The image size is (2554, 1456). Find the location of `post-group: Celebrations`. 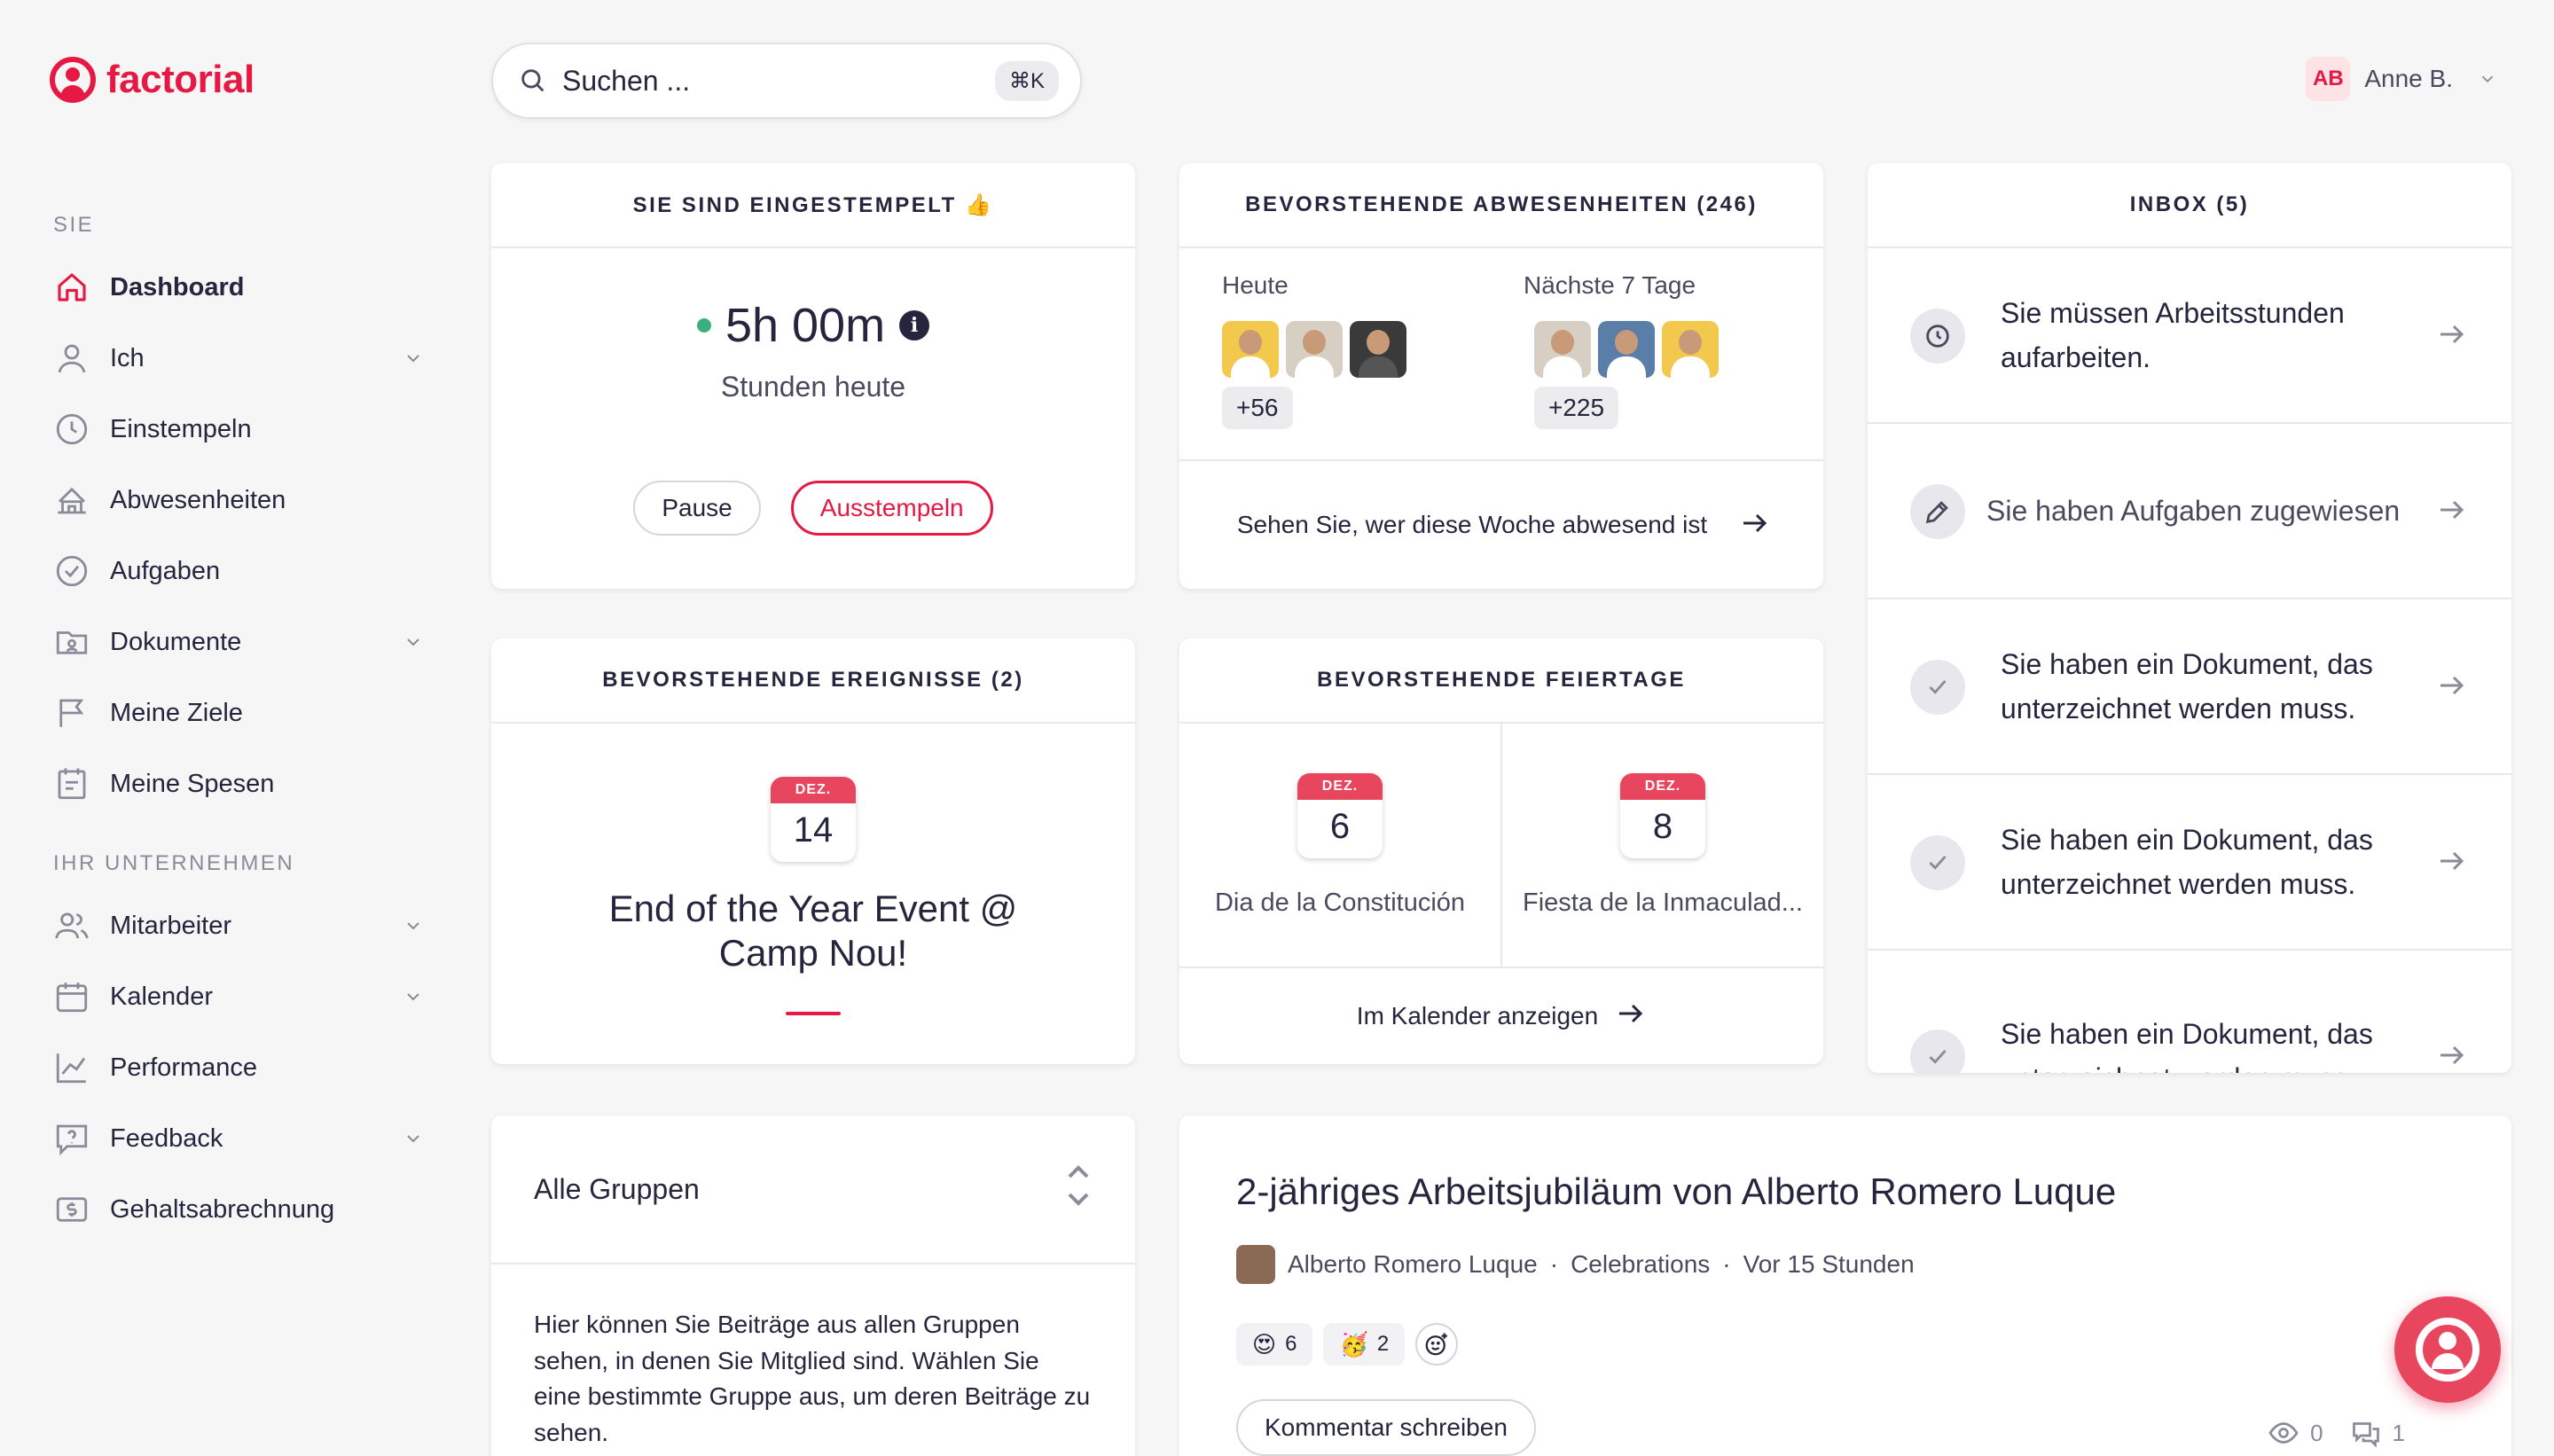

post-group: Celebrations is located at coordinates (1640, 1264).